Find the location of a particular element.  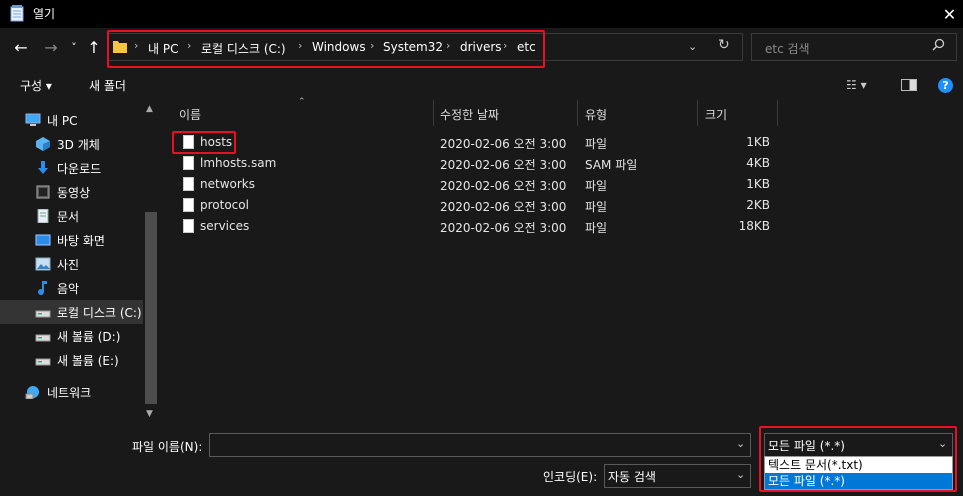

folder-icon is located at coordinates (120, 46).